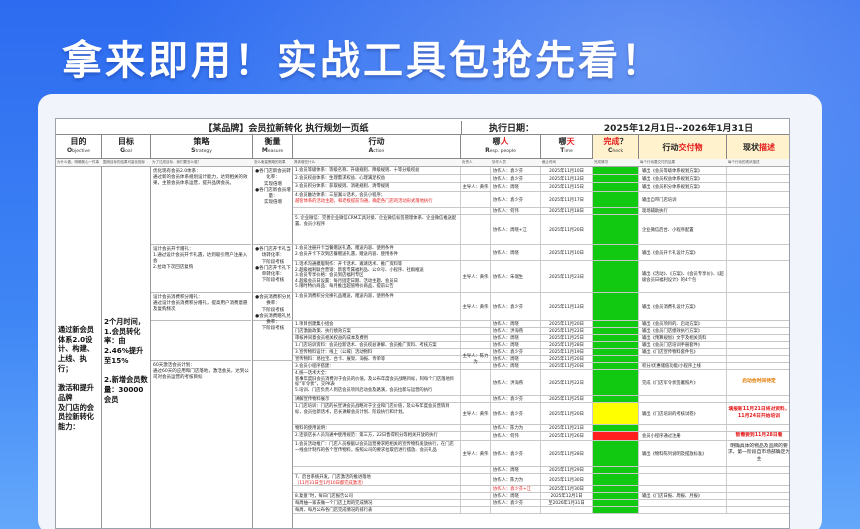 This screenshot has height=529, width=860. Describe the element at coordinates (683, 324) in the screenshot. I see `deliverable-cell: 输出《会员项目的、启动方案》` at that location.